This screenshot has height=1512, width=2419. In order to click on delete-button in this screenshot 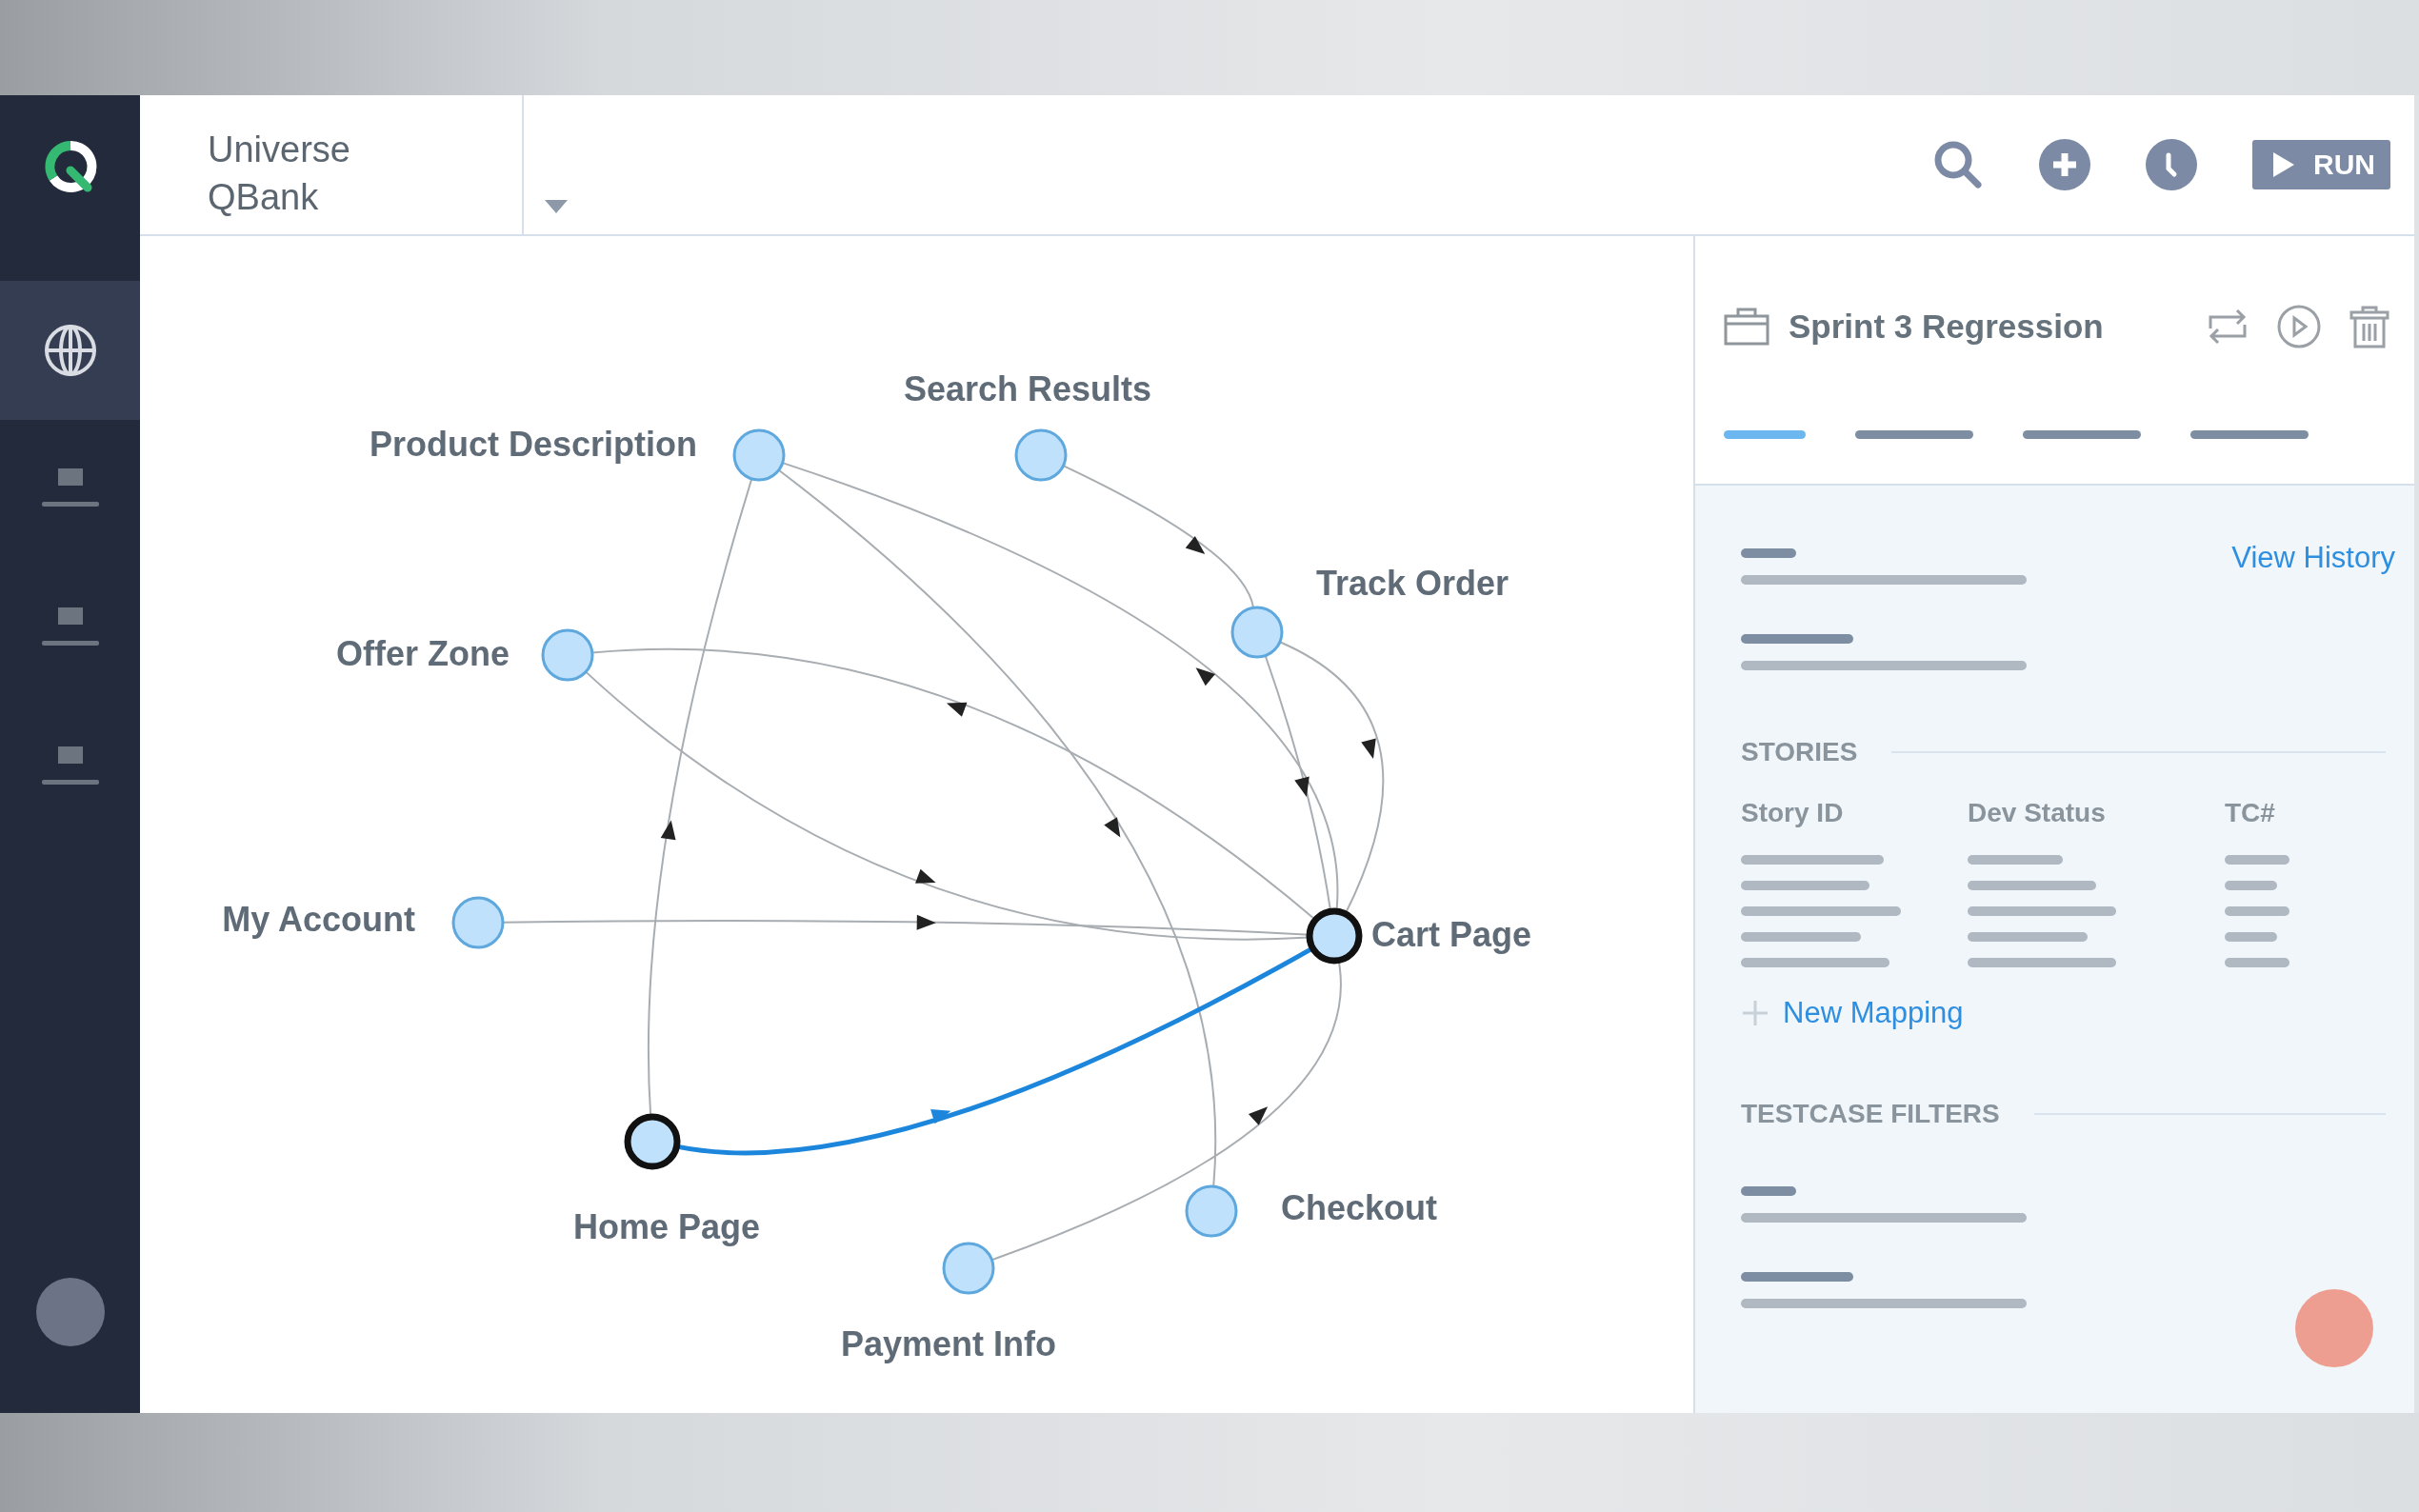, I will do `click(2369, 326)`.